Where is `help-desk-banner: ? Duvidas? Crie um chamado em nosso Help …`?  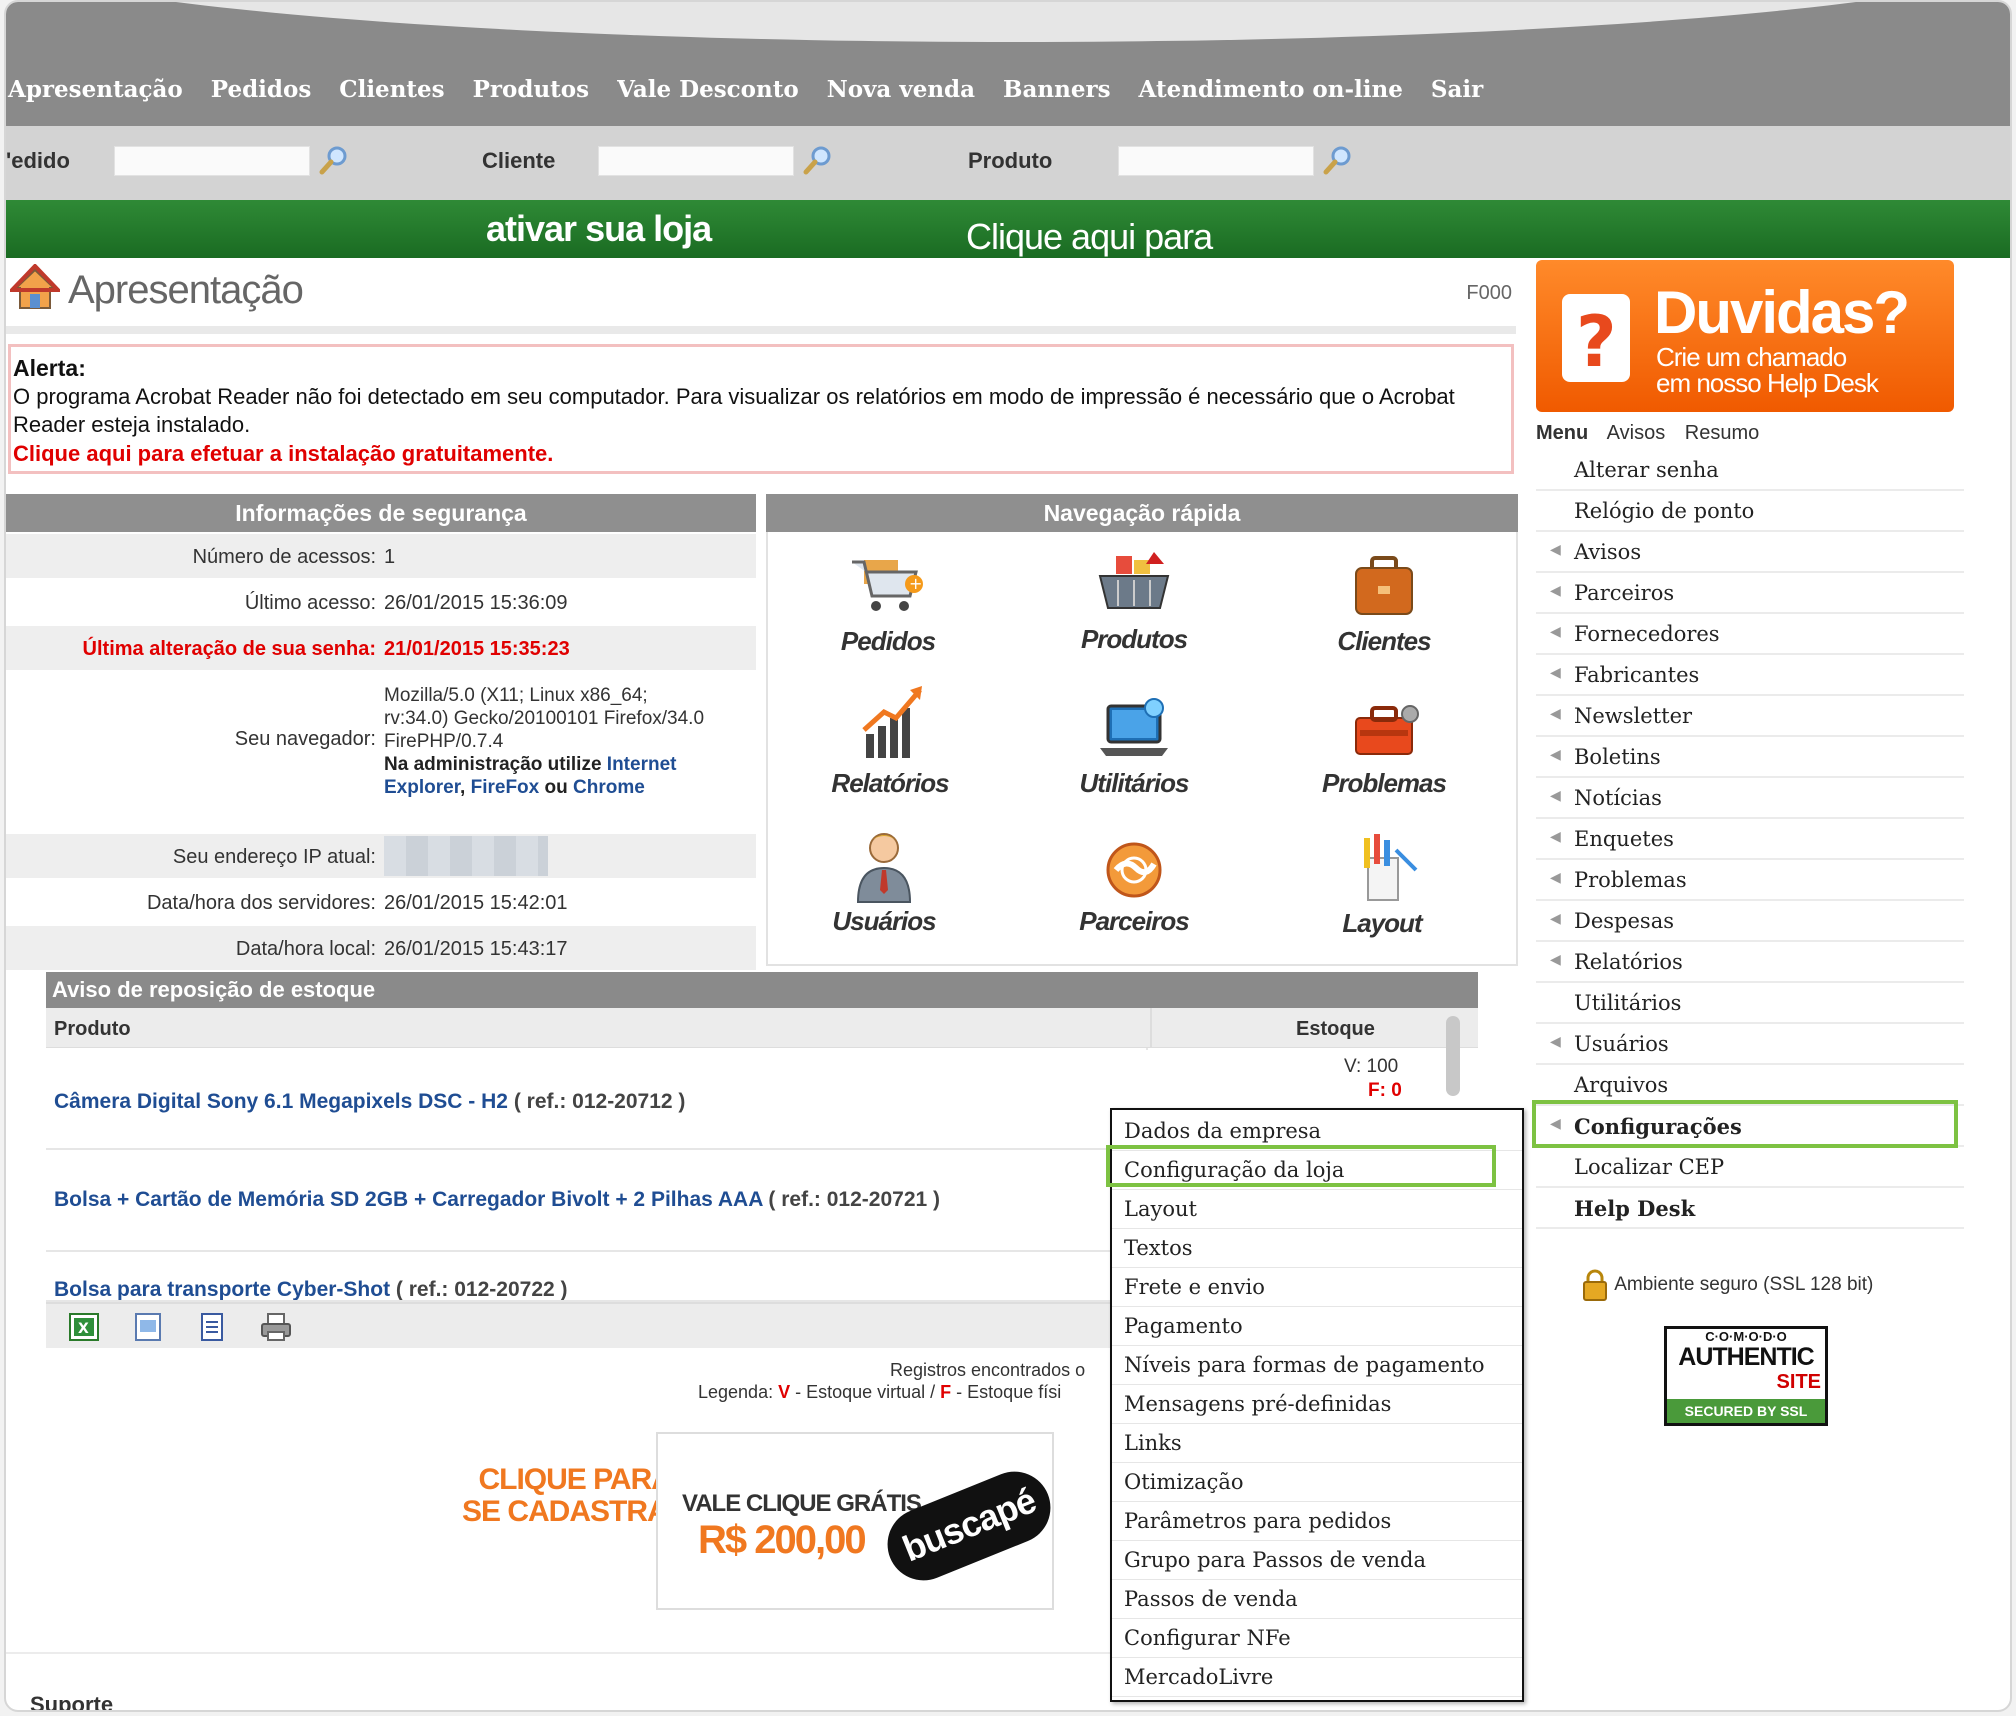
help-desk-banner: ? Duvidas? Crie um chamado em nosso Help … is located at coordinates (1745, 336).